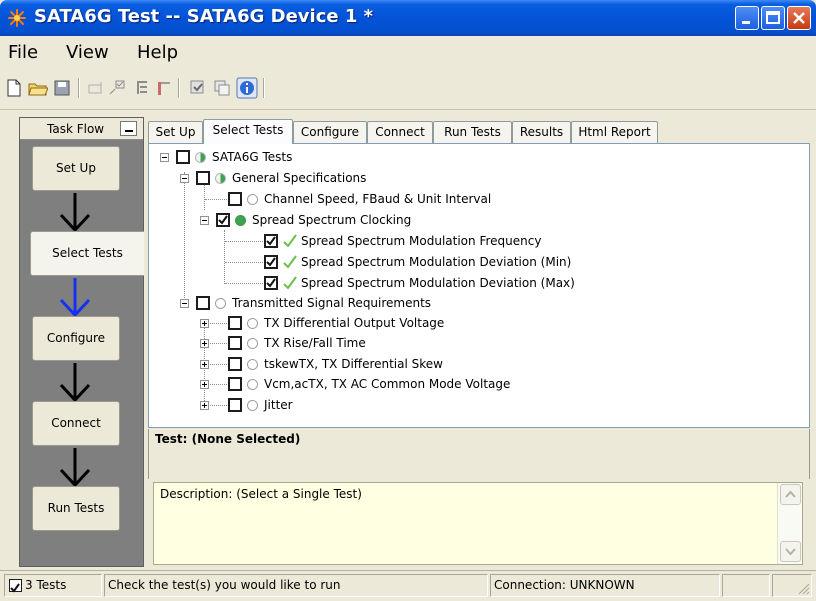  What do you see at coordinates (222, 88) in the screenshot?
I see `copy-icon` at bounding box center [222, 88].